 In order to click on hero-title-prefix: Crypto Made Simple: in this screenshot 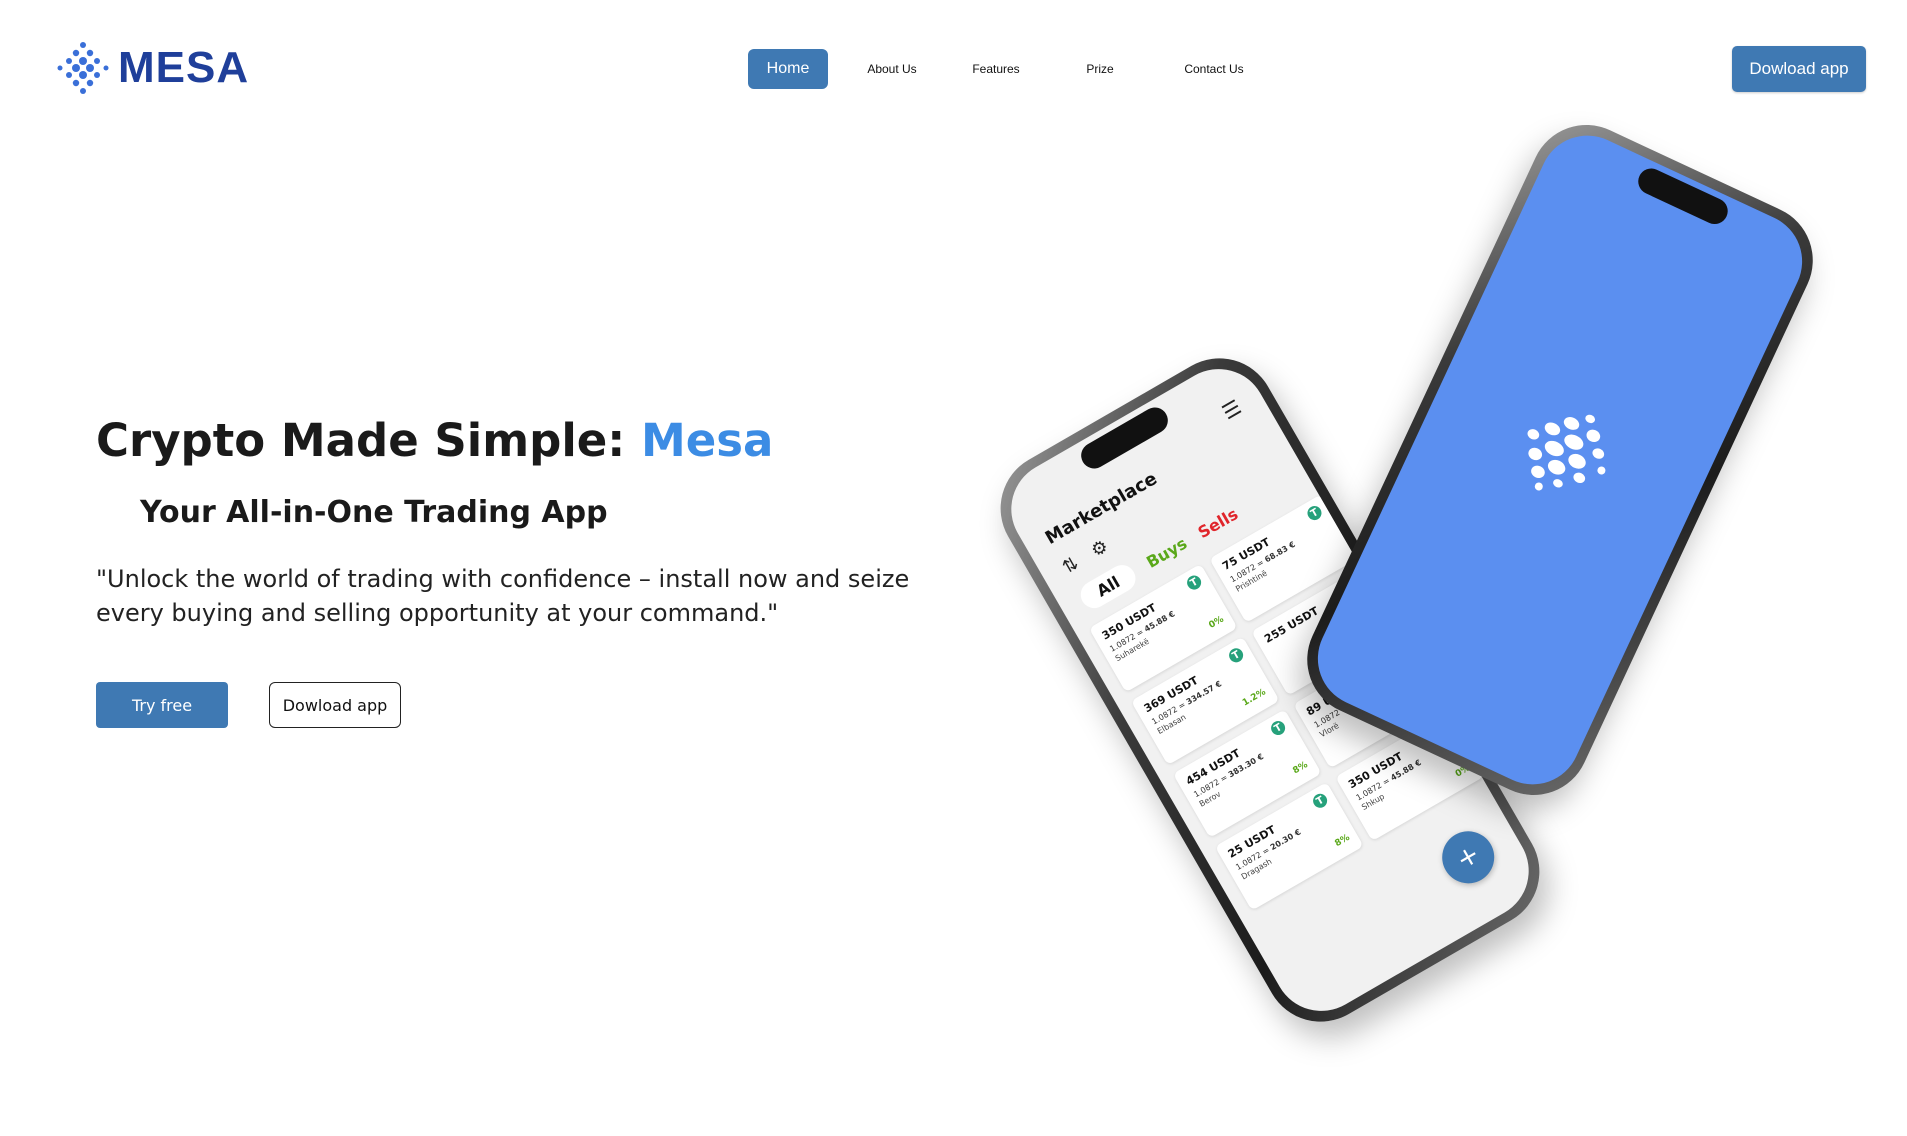, I will do `click(368, 440)`.